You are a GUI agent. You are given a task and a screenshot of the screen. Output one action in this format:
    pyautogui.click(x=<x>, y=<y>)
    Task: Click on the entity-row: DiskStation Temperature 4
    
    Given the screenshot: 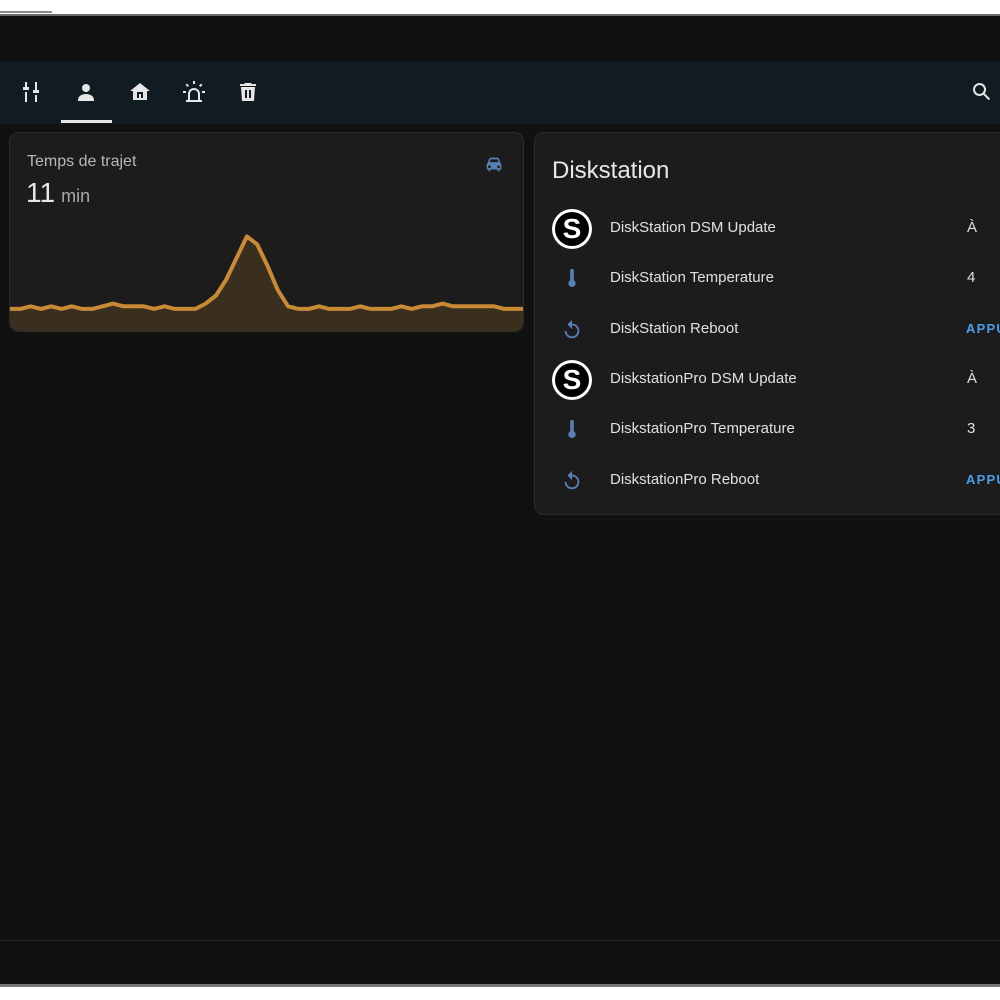 What is the action you would take?
    pyautogui.click(x=767, y=278)
    